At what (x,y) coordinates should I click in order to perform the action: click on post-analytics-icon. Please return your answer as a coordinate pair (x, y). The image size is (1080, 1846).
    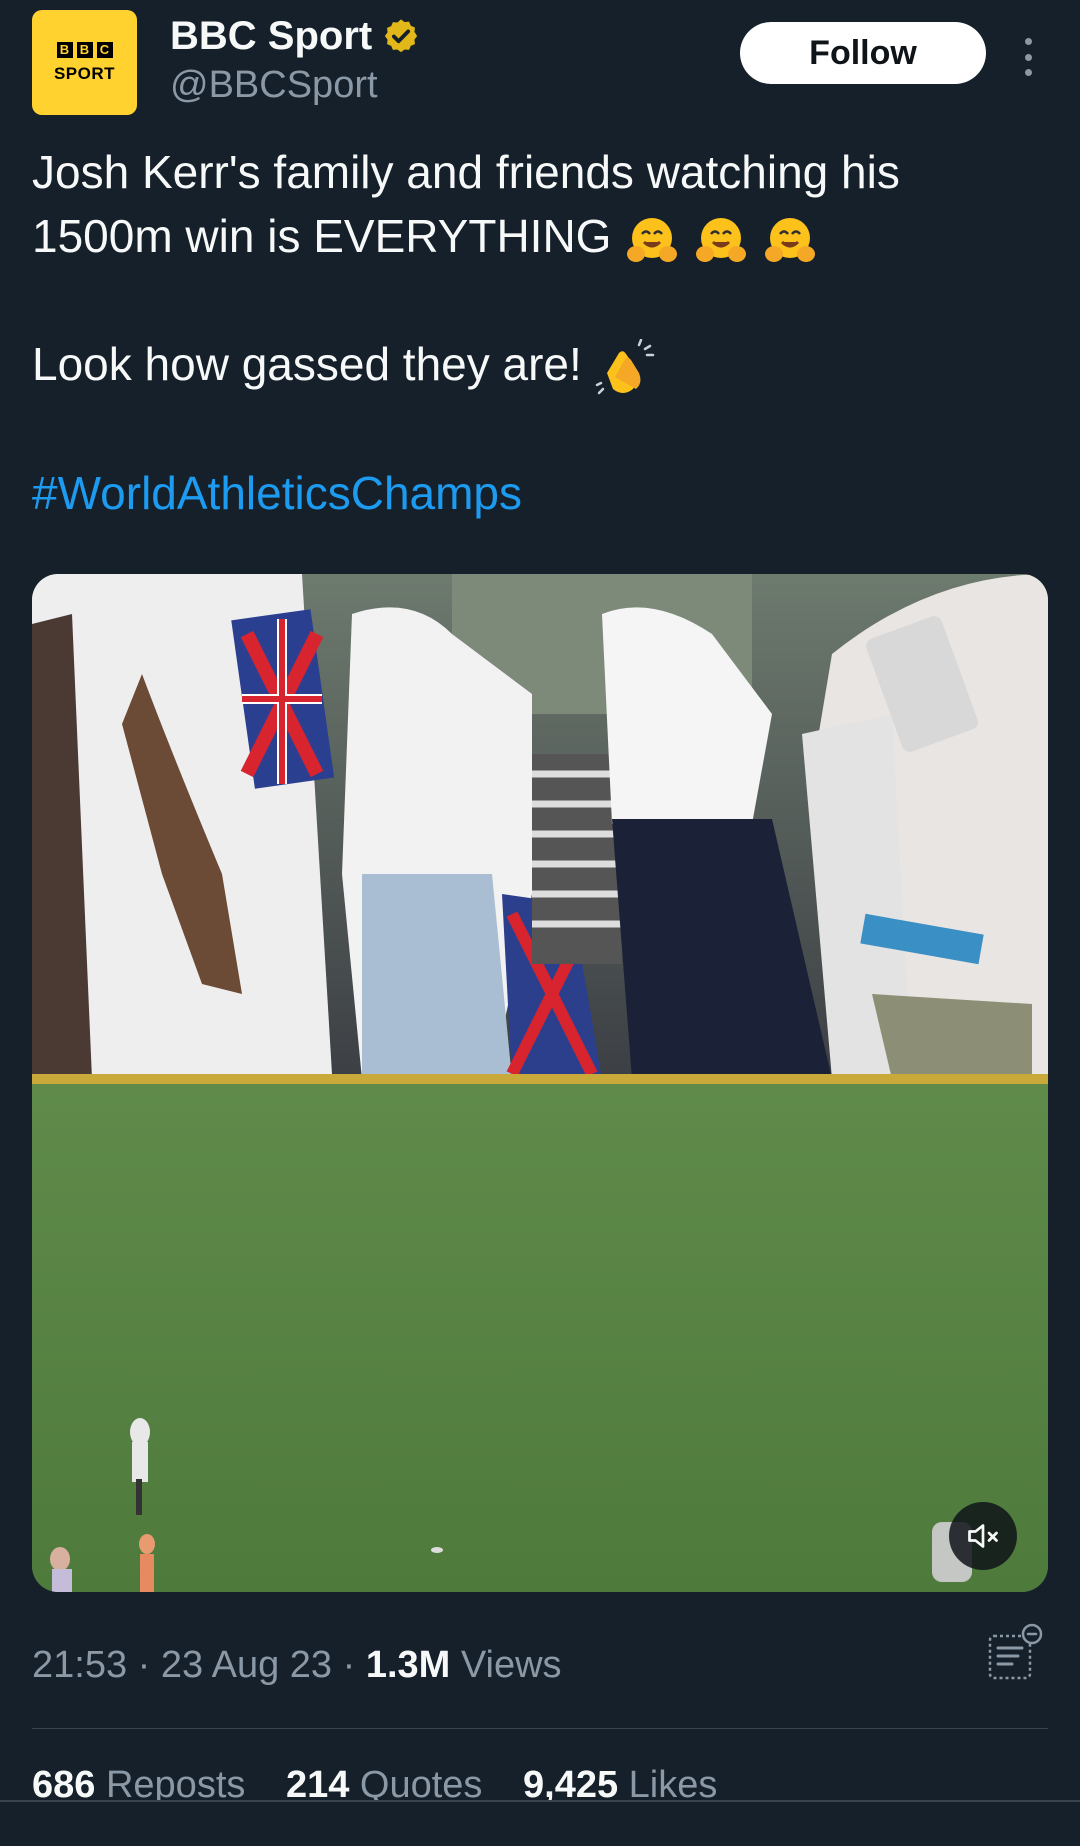
    Looking at the image, I should click on (1015, 1653).